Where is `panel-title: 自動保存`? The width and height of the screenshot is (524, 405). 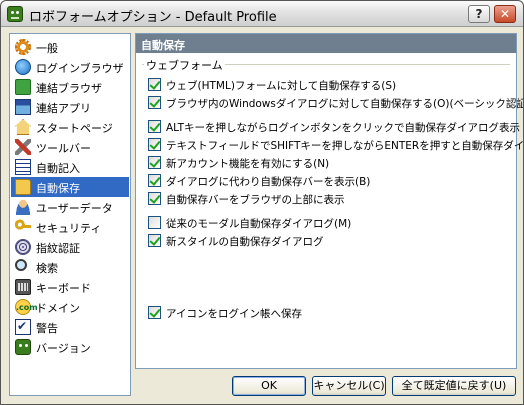
panel-title: 自動保存 is located at coordinates (326, 43).